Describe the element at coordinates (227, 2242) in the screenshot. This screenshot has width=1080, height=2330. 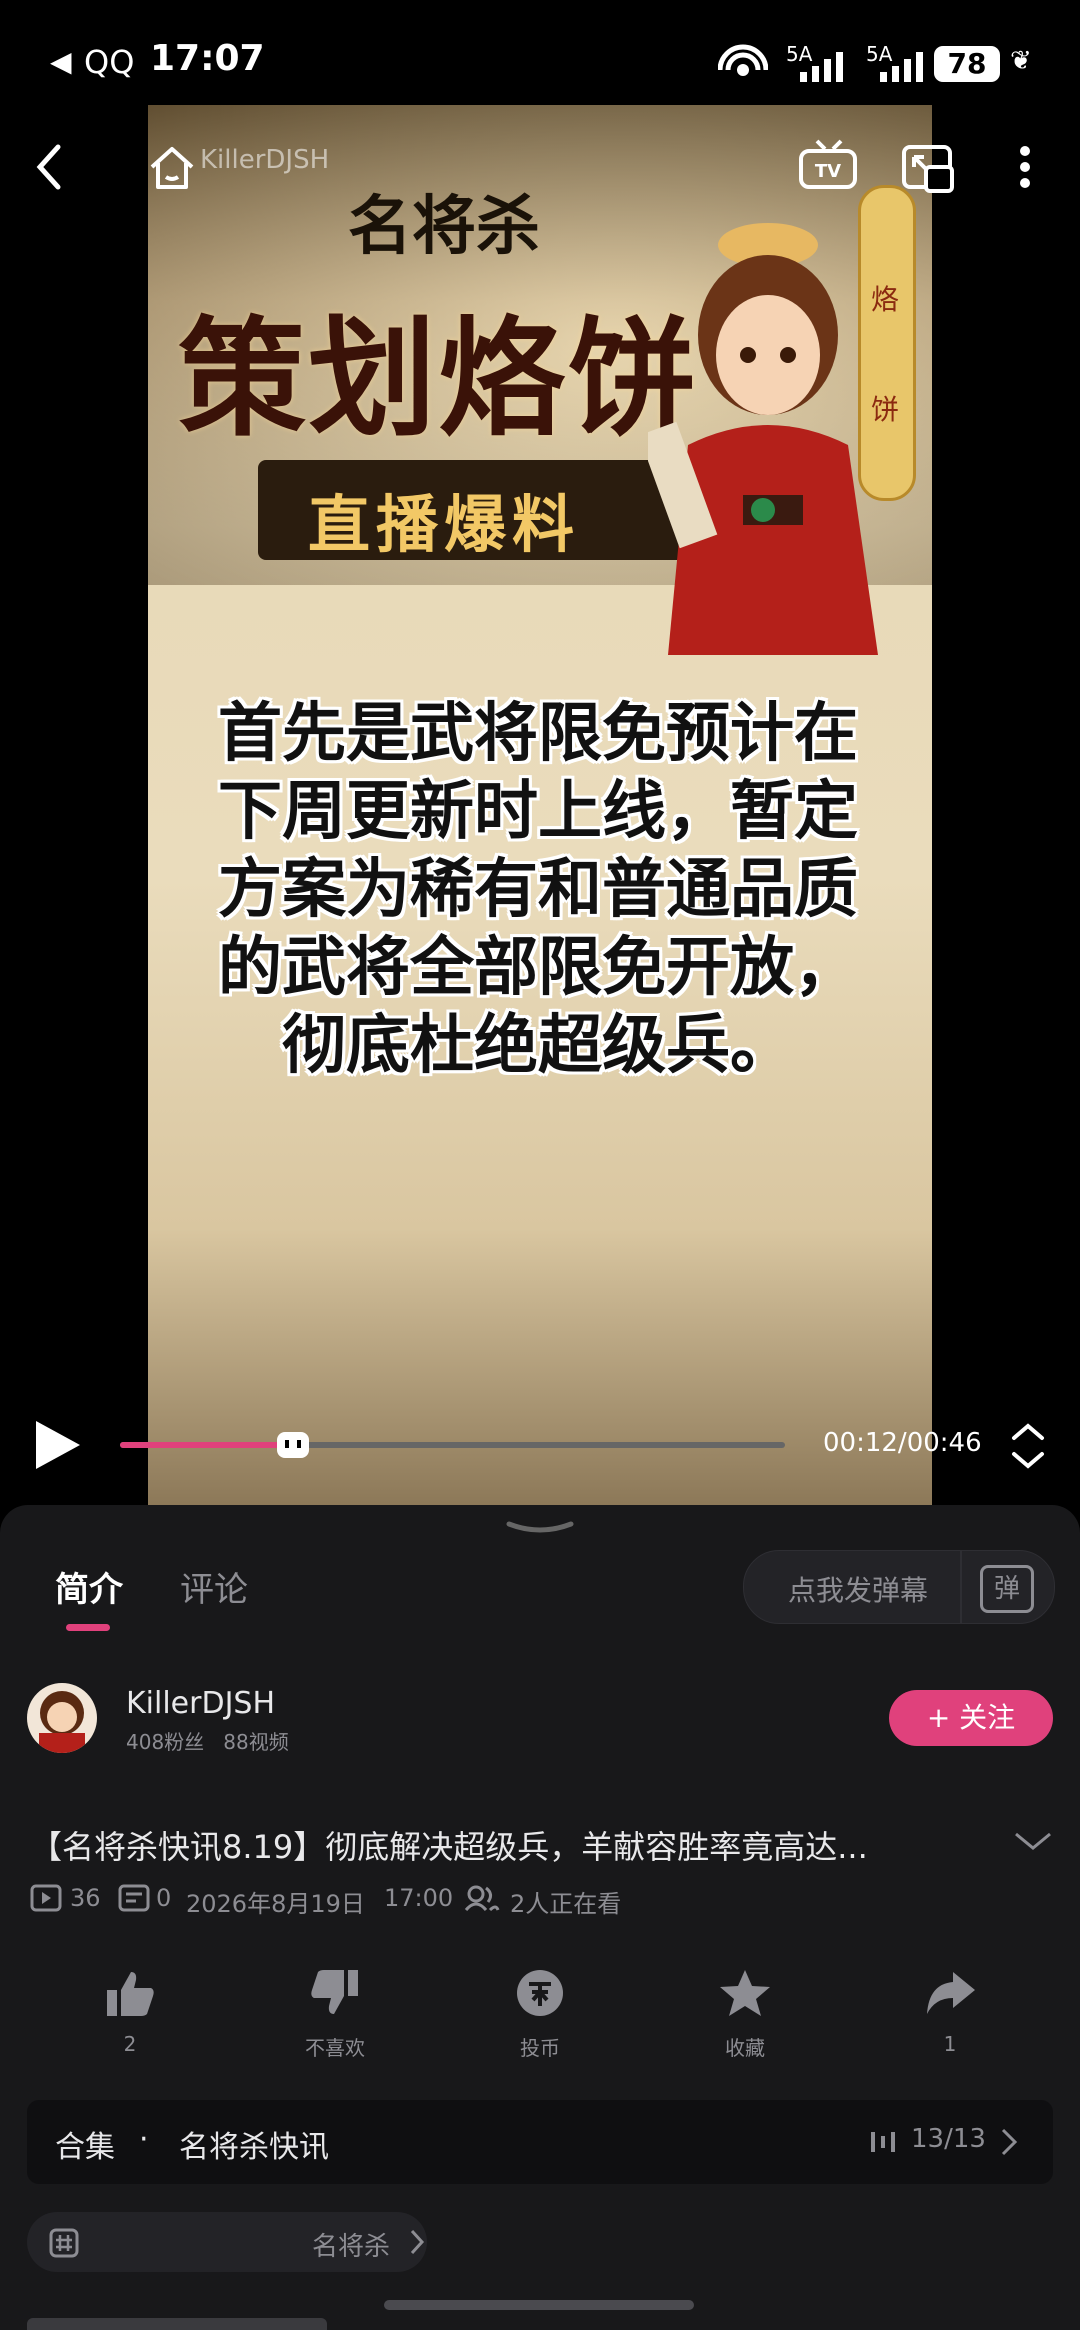
I see `topic-tag-chip: 名将杀` at that location.